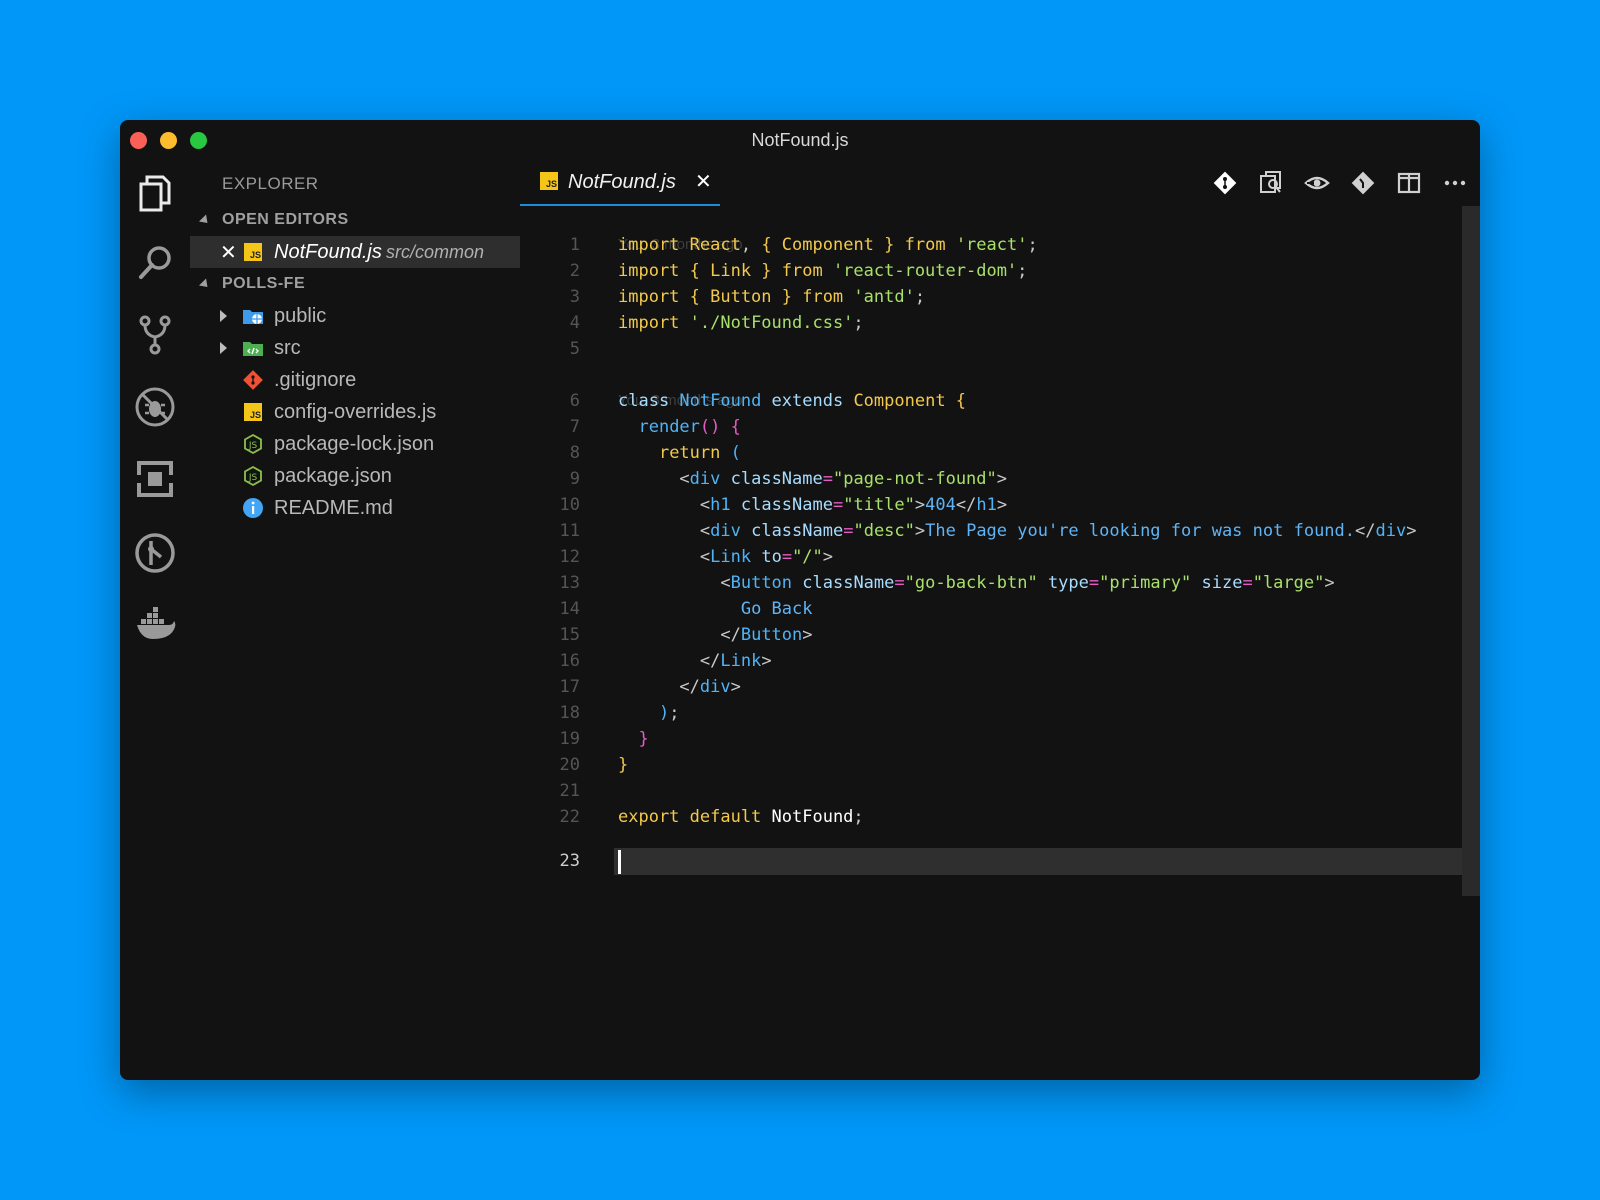 Image resolution: width=1600 pixels, height=1200 pixels. I want to click on code-line: 21, so click(569, 791).